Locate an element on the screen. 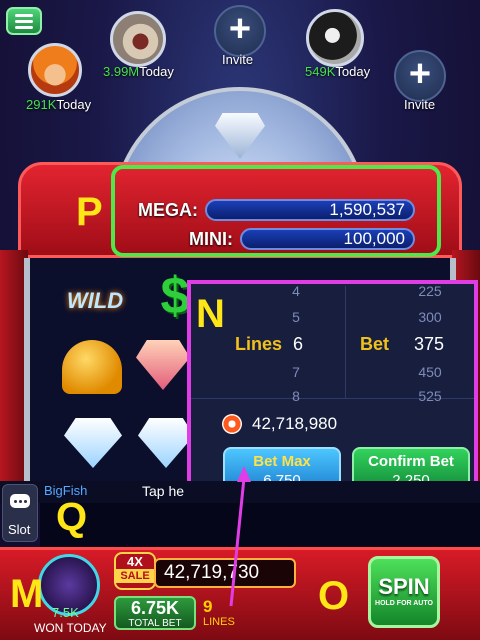 The height and width of the screenshot is (640, 480). arrow-line is located at coordinates (237, 542).